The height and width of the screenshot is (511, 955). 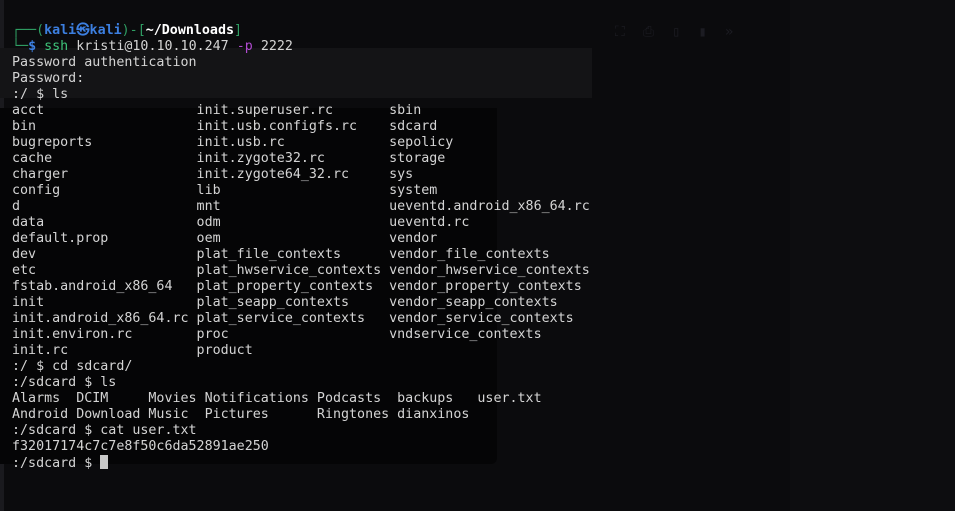 I want to click on prompt-dollar: $, so click(x=36, y=46).